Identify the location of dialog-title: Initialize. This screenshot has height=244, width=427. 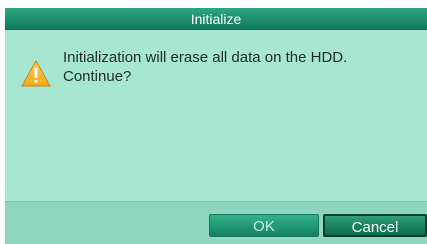
(216, 19).